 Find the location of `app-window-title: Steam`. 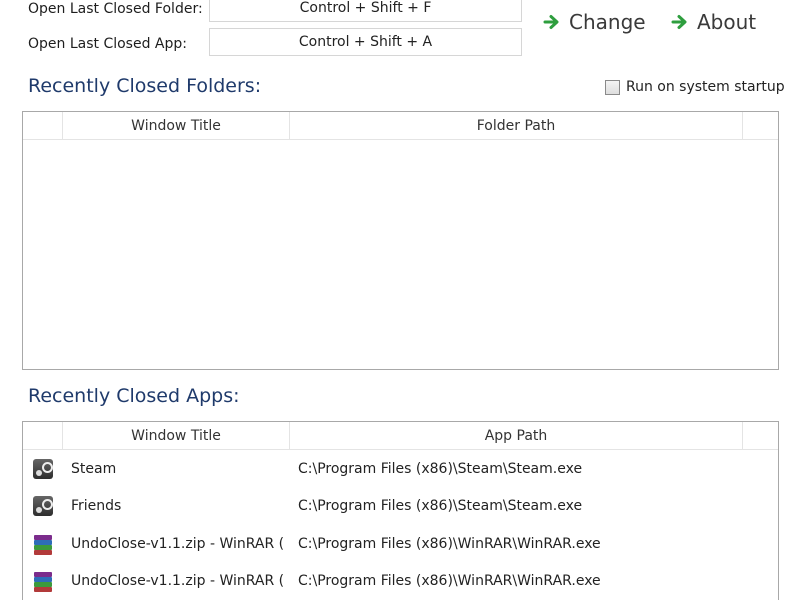

app-window-title: Steam is located at coordinates (94, 468).